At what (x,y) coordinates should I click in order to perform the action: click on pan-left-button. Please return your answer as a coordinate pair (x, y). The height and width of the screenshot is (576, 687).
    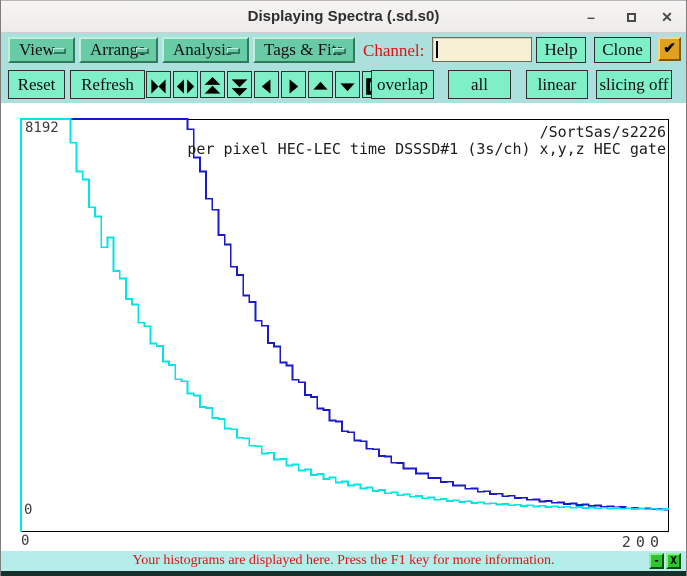
    Looking at the image, I should click on (266, 84).